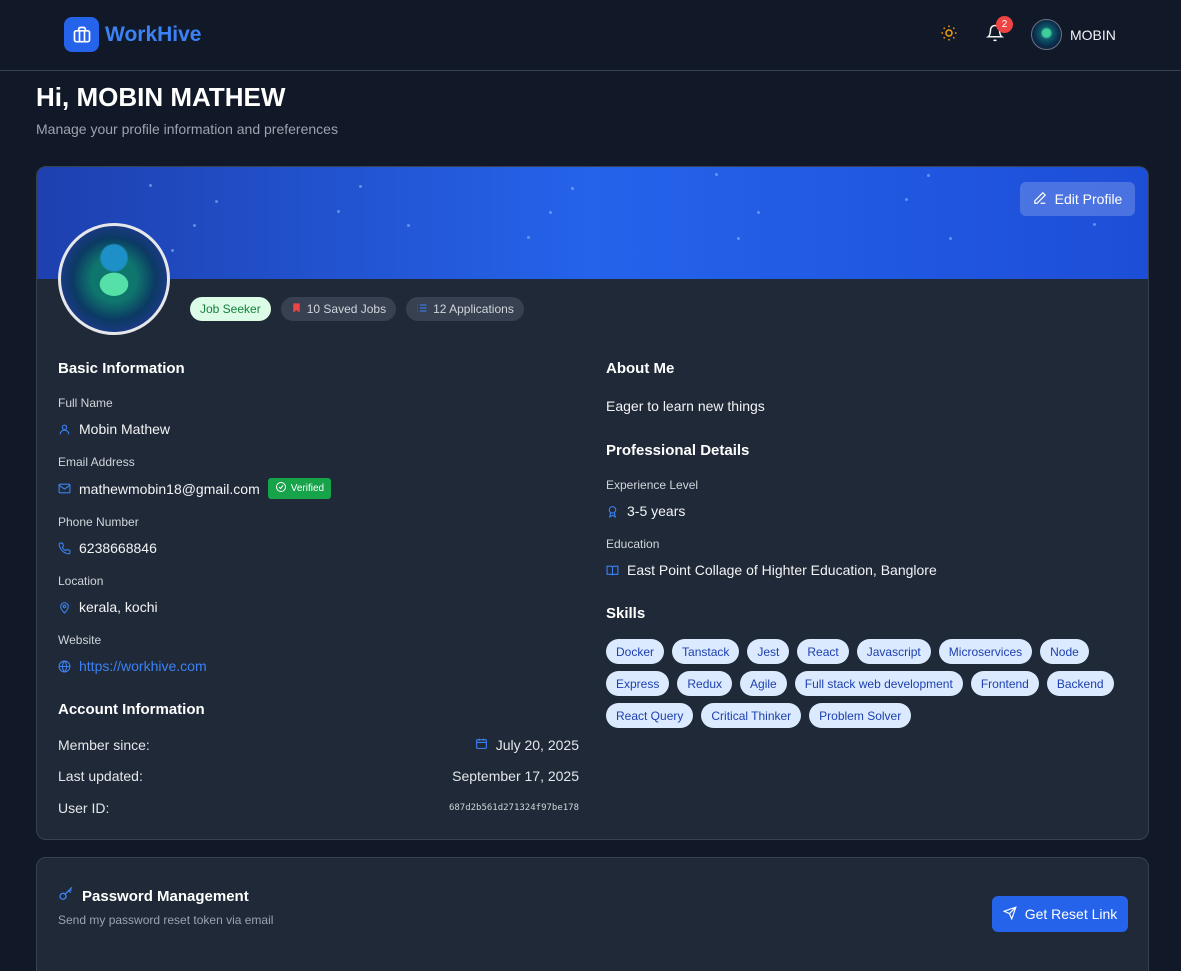 The height and width of the screenshot is (971, 1181). Describe the element at coordinates (626, 613) in the screenshot. I see `skills-title: Skills` at that location.